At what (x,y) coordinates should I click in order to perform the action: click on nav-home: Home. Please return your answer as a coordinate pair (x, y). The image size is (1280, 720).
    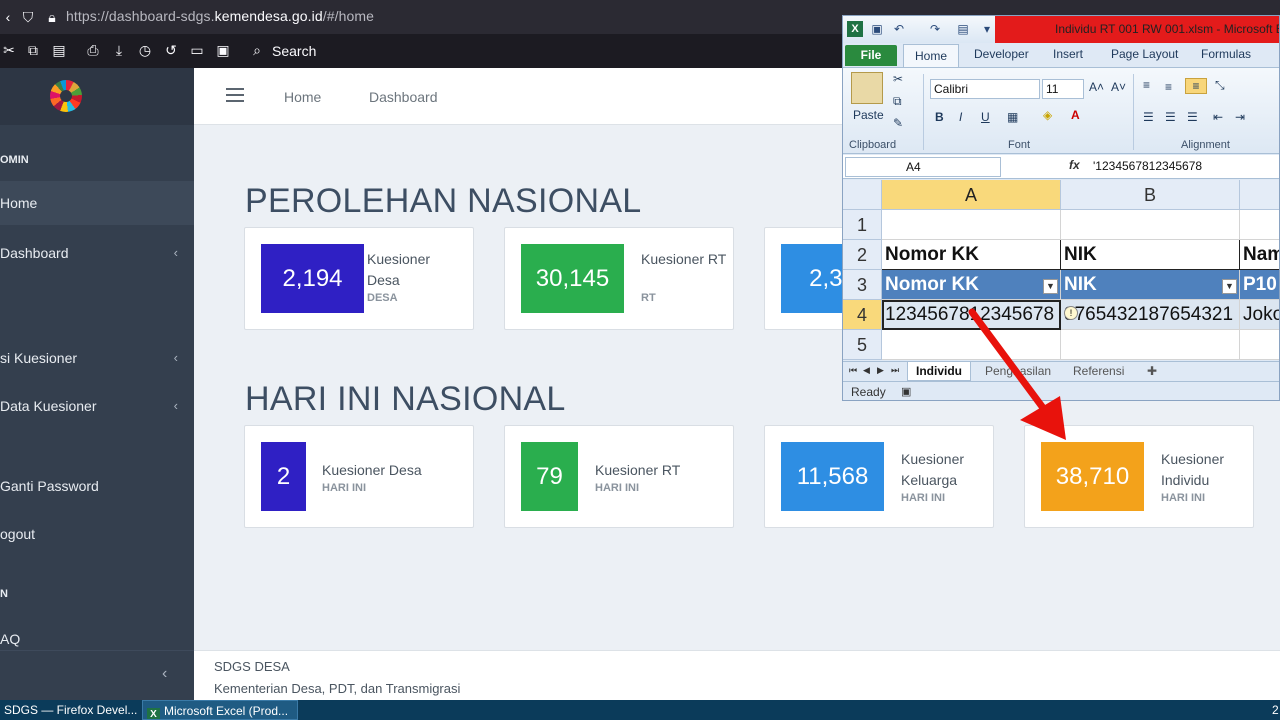
    Looking at the image, I should click on (302, 97).